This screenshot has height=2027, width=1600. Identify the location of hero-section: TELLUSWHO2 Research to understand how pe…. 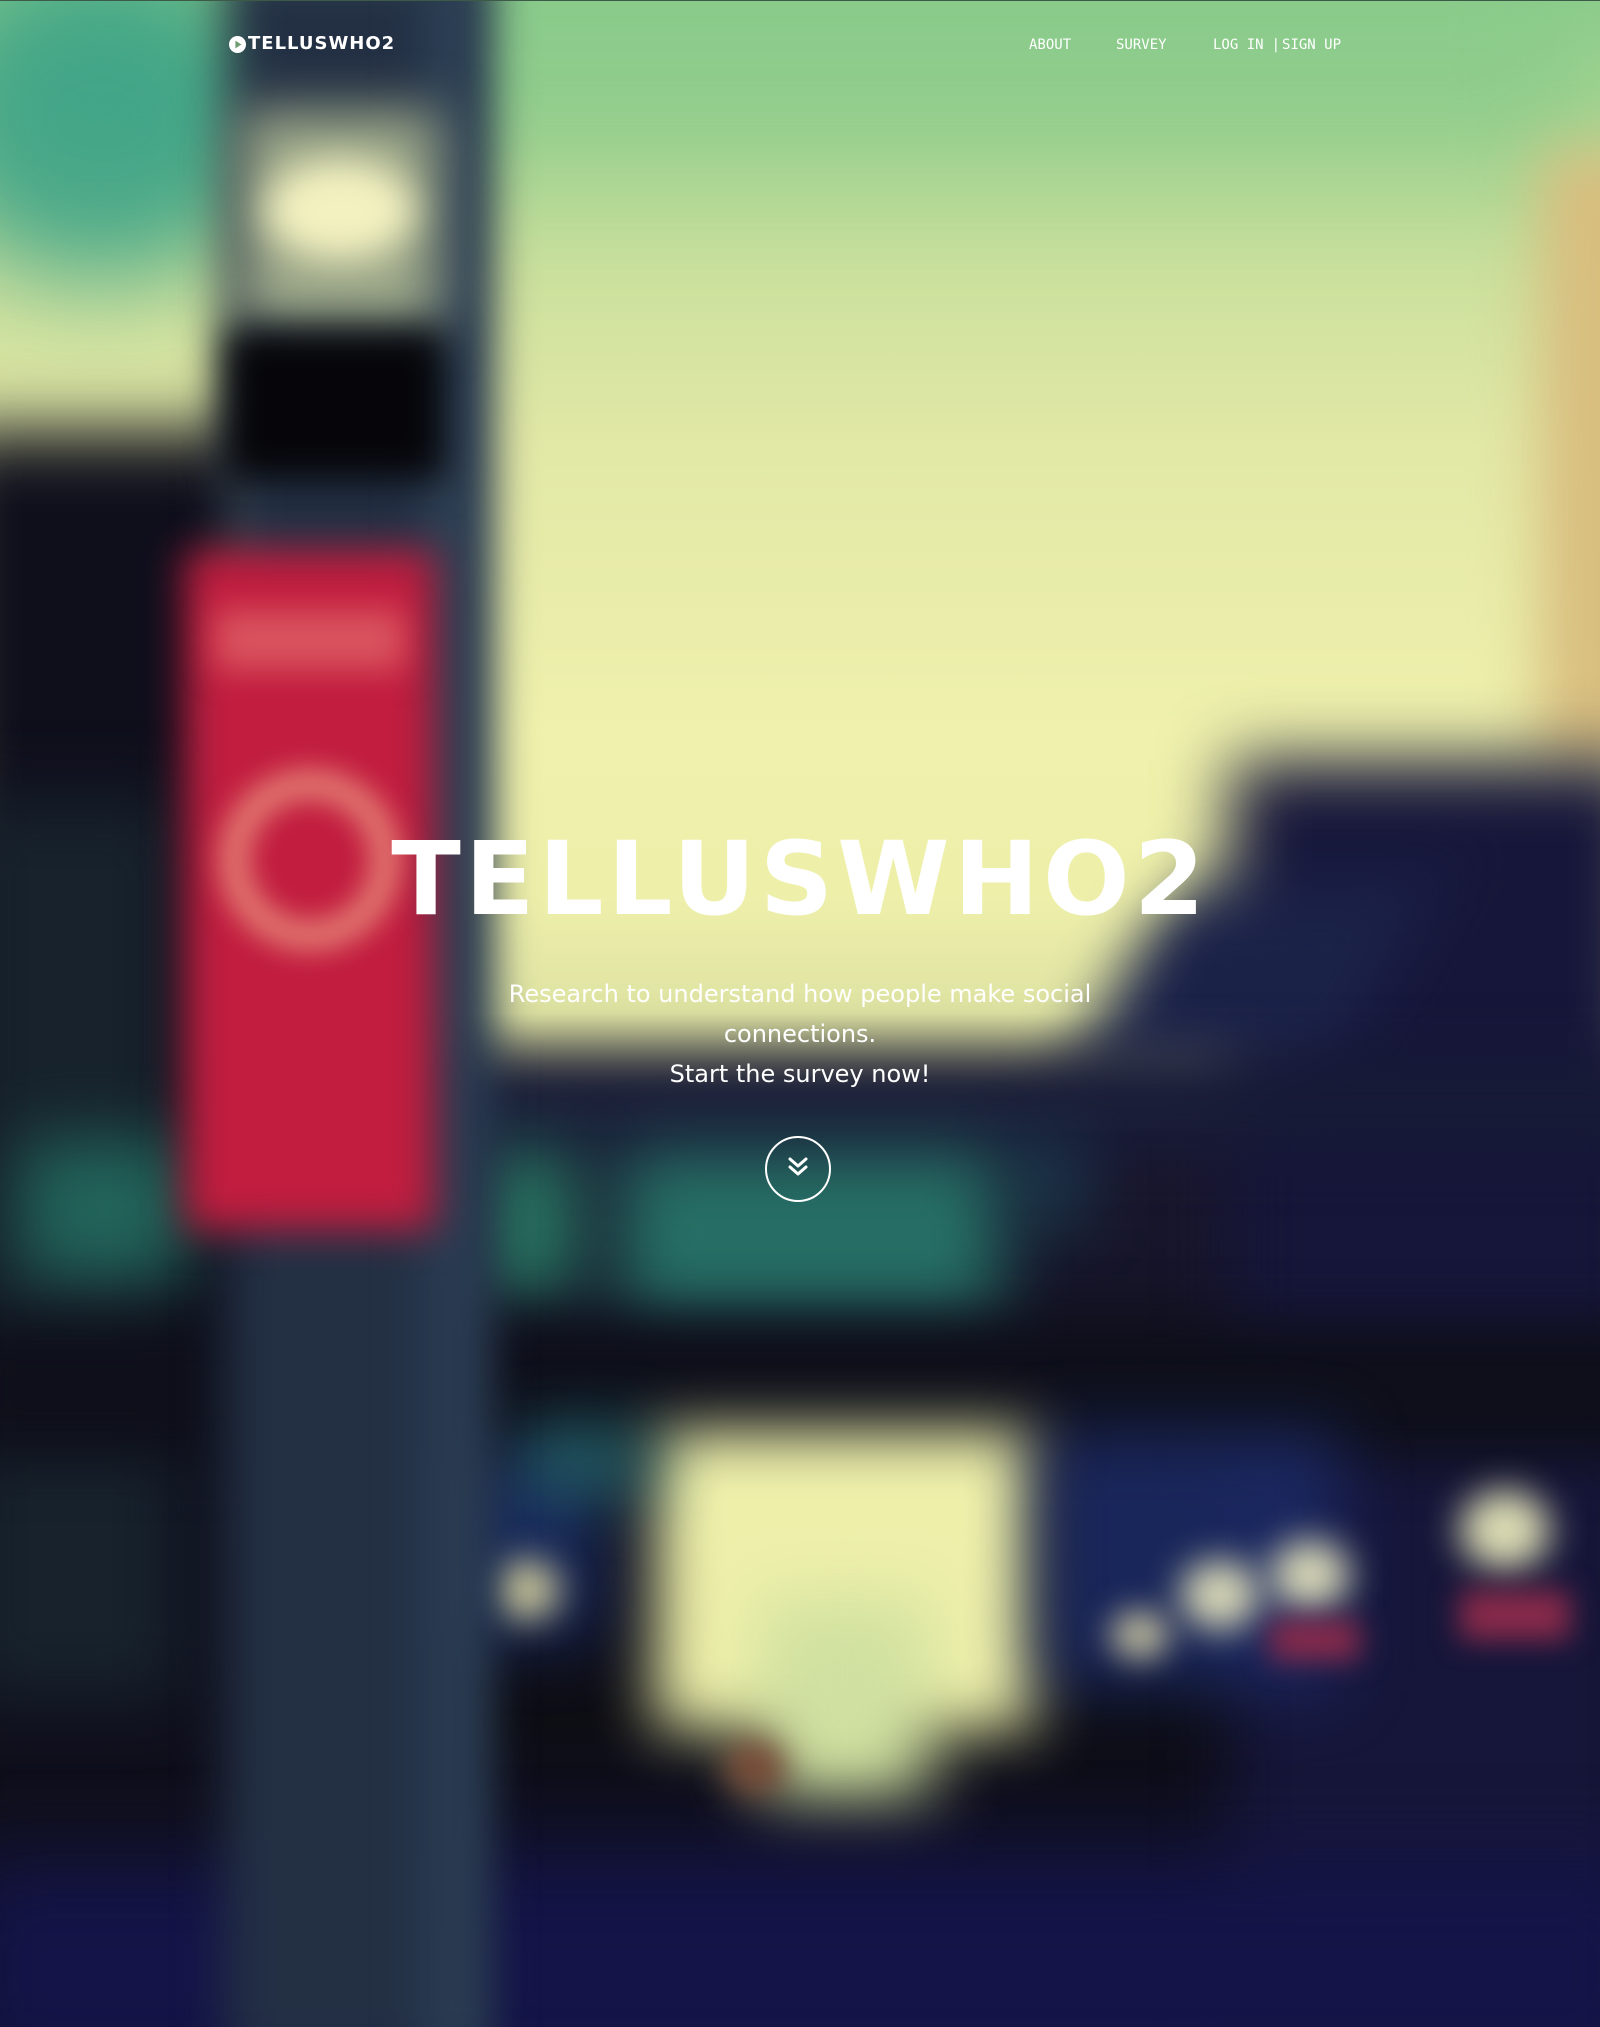
(800, 957).